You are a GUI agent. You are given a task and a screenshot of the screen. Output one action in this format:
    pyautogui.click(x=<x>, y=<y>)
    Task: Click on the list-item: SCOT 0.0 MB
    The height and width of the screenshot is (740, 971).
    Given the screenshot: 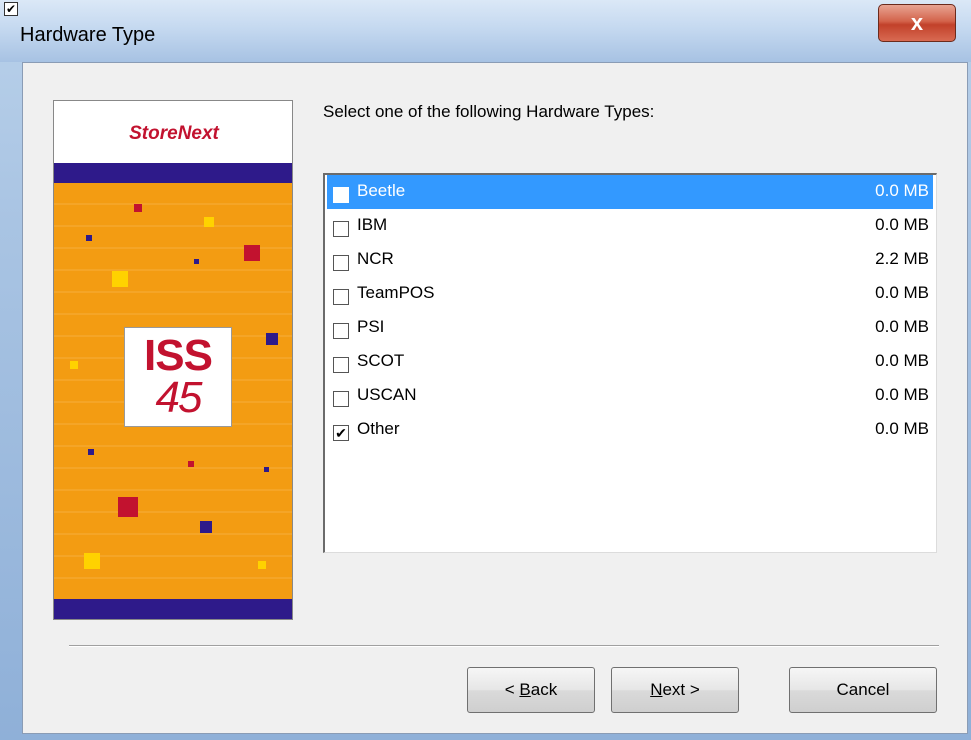 What is the action you would take?
    pyautogui.click(x=630, y=362)
    